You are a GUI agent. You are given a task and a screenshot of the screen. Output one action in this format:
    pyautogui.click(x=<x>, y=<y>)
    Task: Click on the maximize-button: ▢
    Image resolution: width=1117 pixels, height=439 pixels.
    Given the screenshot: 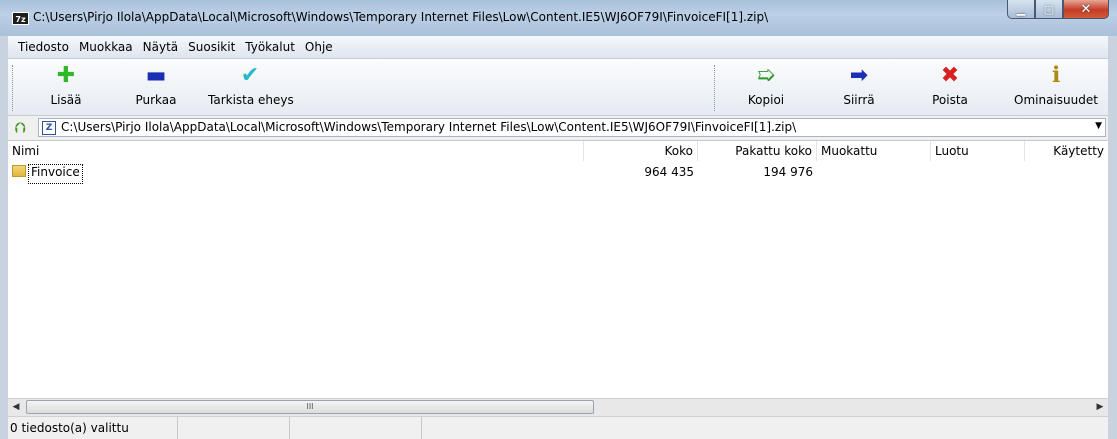 What is the action you would take?
    pyautogui.click(x=1049, y=9)
    